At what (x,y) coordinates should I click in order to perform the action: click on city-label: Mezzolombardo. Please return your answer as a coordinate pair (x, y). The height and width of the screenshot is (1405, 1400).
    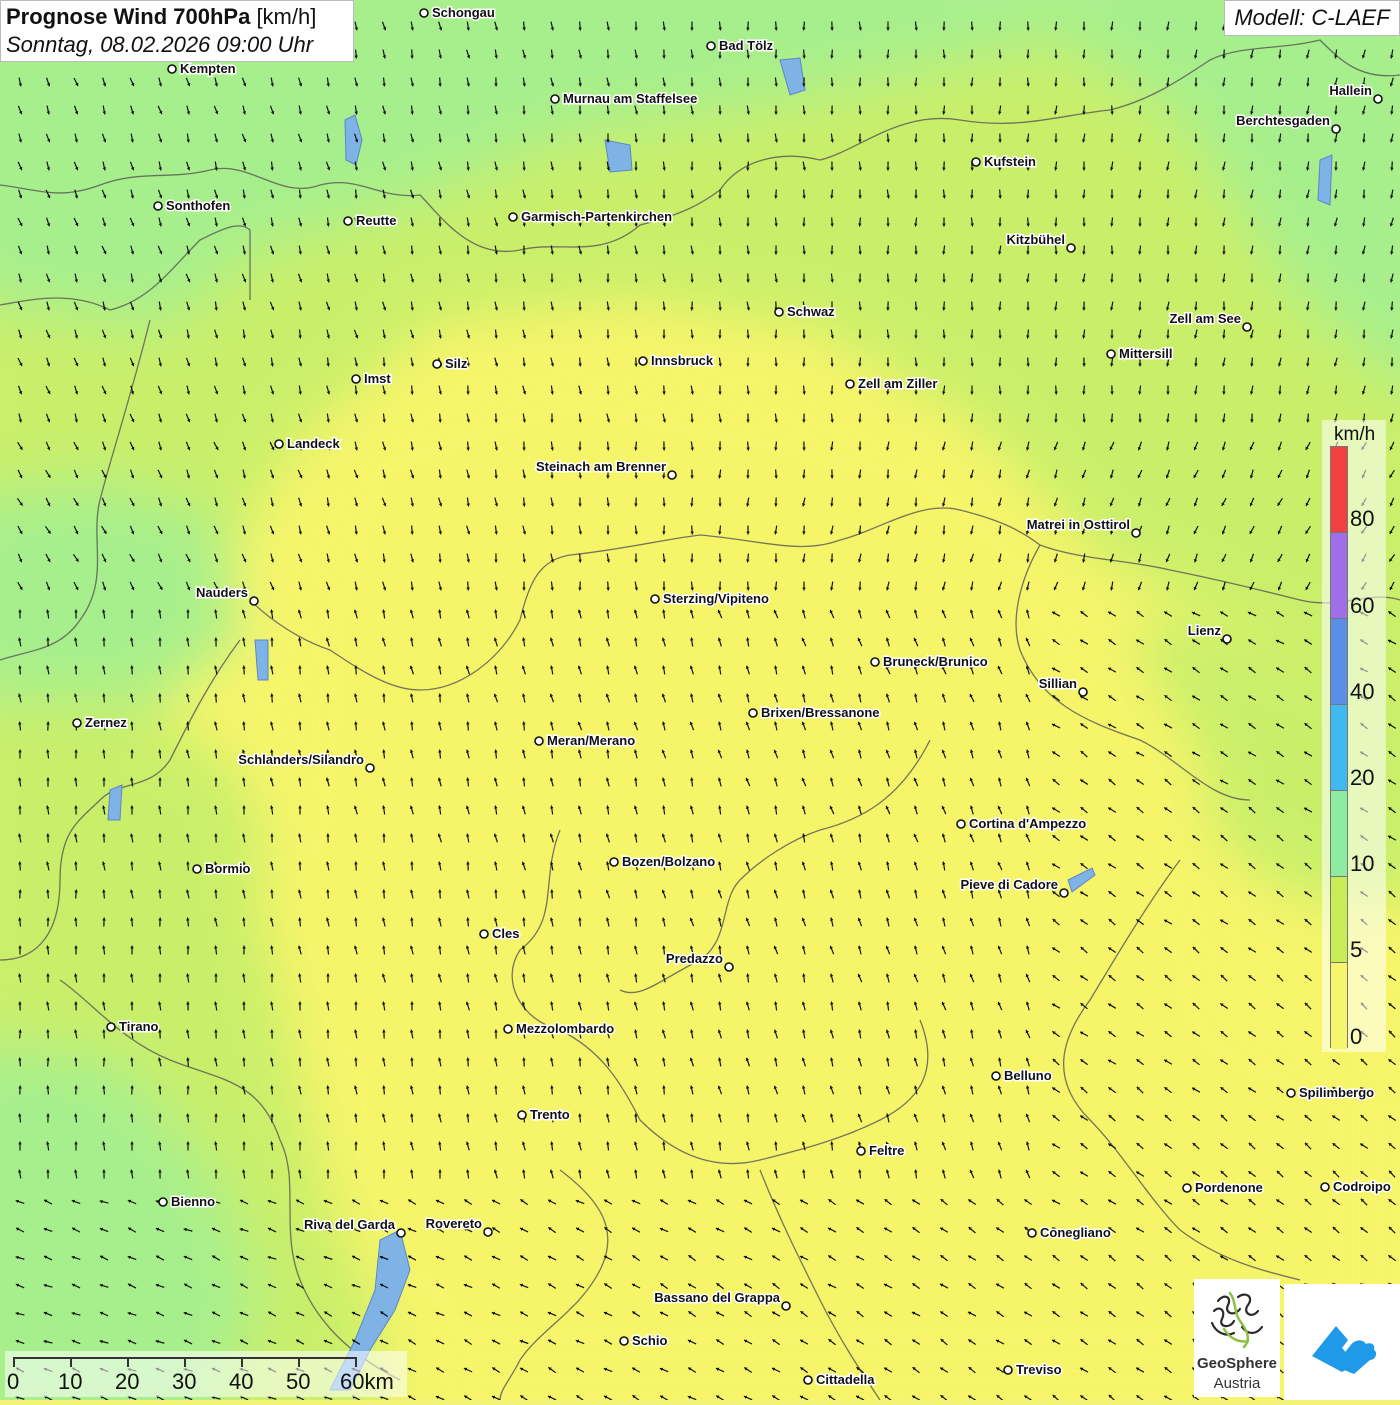
    Looking at the image, I should click on (565, 1028).